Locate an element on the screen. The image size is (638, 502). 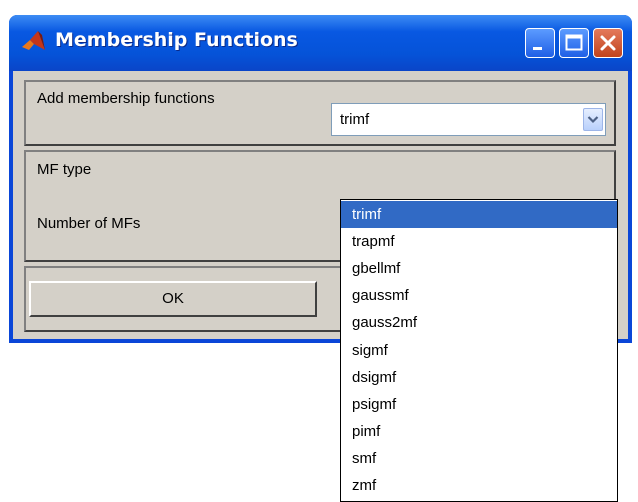
ok-button: OK is located at coordinates (173, 299).